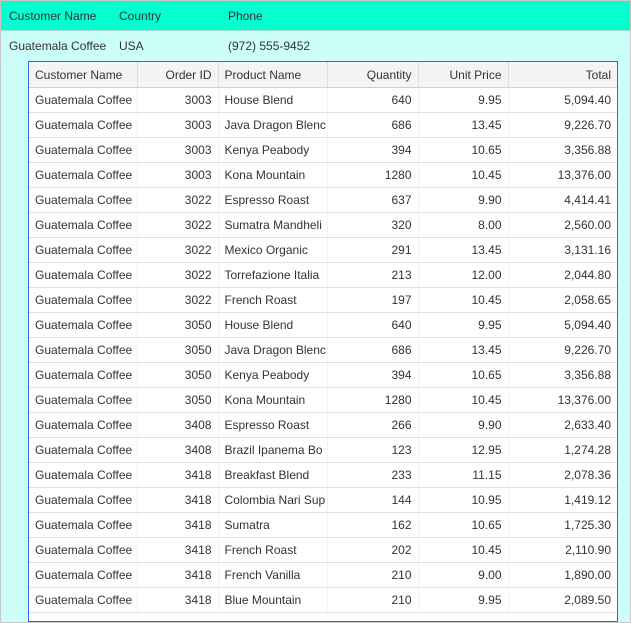 This screenshot has width=631, height=623. Describe the element at coordinates (463, 75) in the screenshot. I see `header-unit-price: Unit Price` at that location.